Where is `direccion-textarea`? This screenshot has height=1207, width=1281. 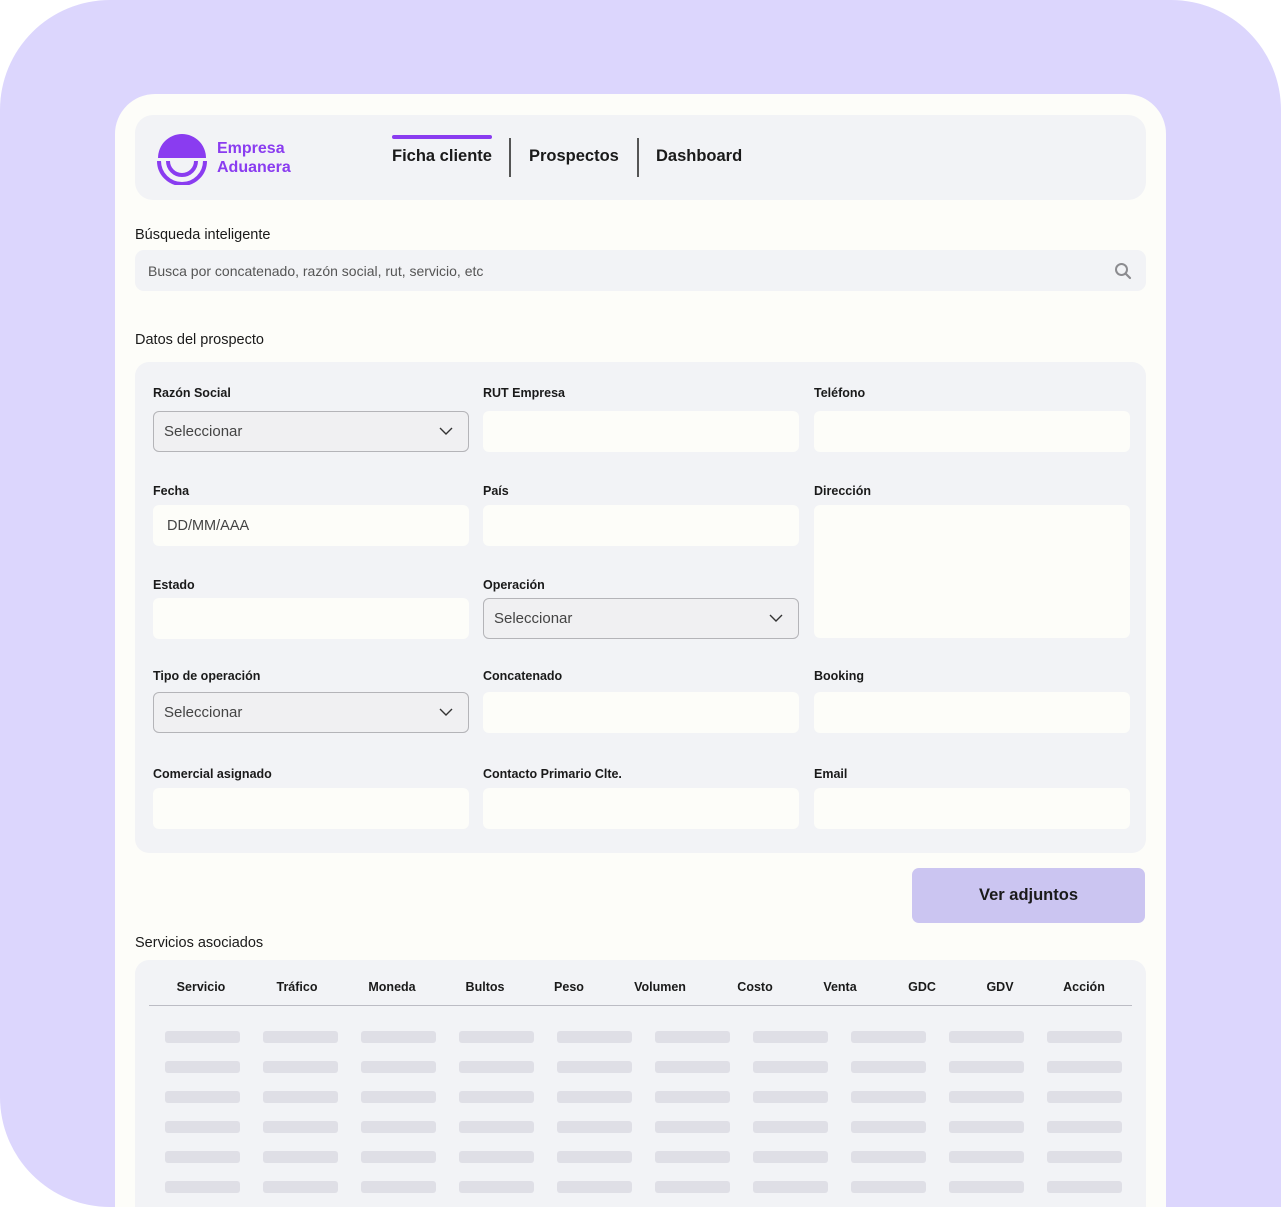
direccion-textarea is located at coordinates (972, 571).